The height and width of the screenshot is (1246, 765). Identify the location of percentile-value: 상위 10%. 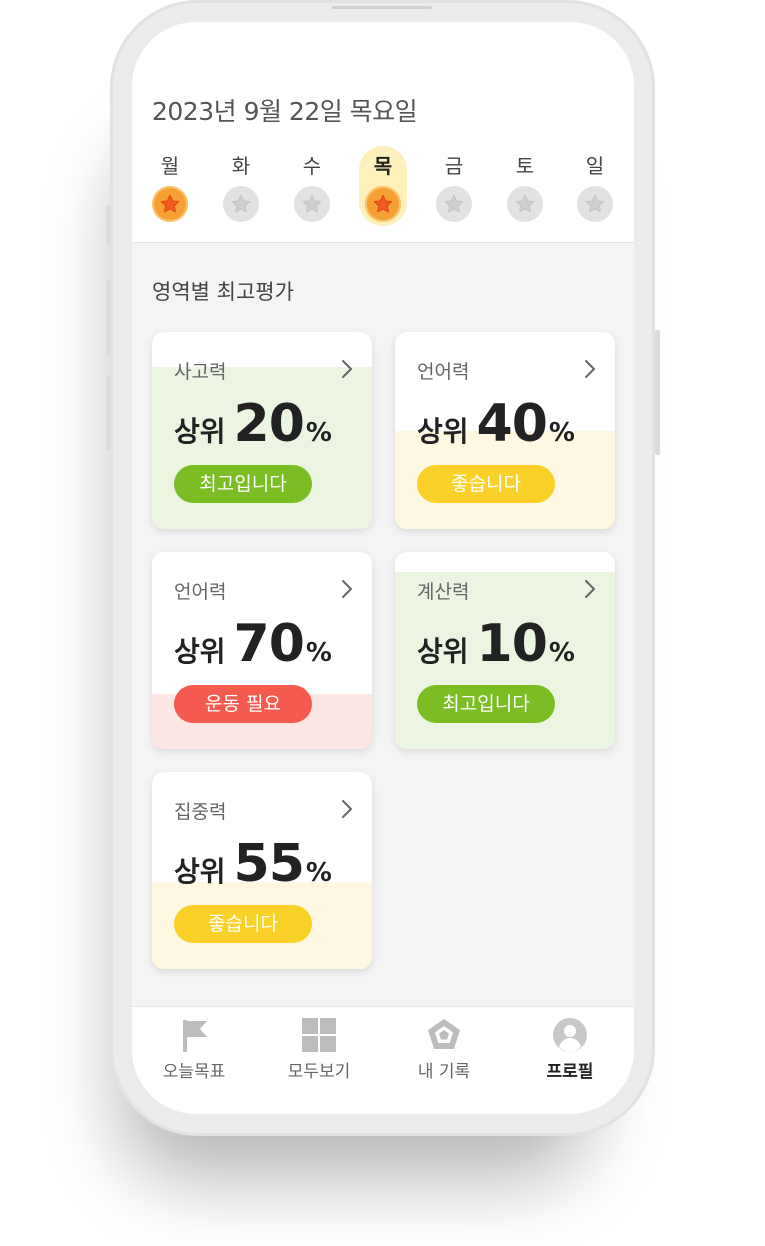
(496, 644).